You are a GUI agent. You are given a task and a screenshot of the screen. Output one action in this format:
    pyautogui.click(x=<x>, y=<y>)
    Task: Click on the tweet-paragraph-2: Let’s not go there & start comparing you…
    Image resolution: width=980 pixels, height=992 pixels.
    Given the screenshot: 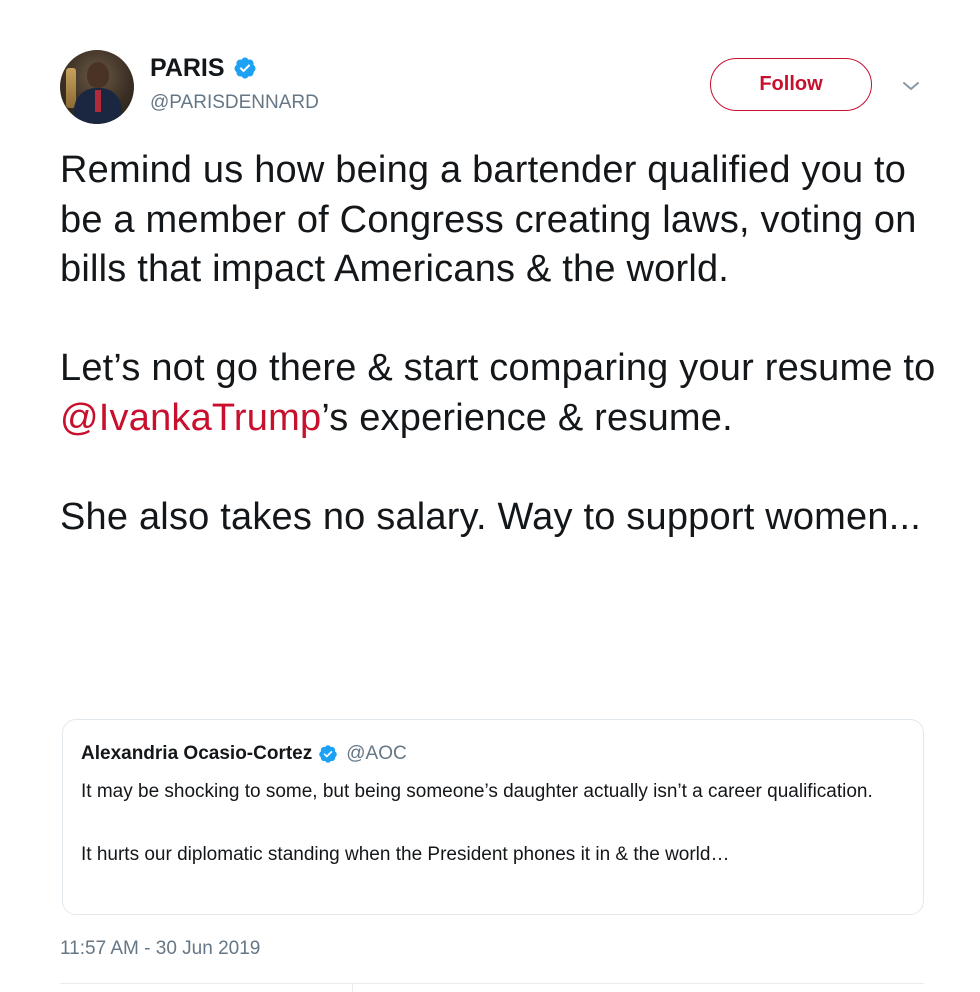 What is the action you would take?
    pyautogui.click(x=505, y=393)
    